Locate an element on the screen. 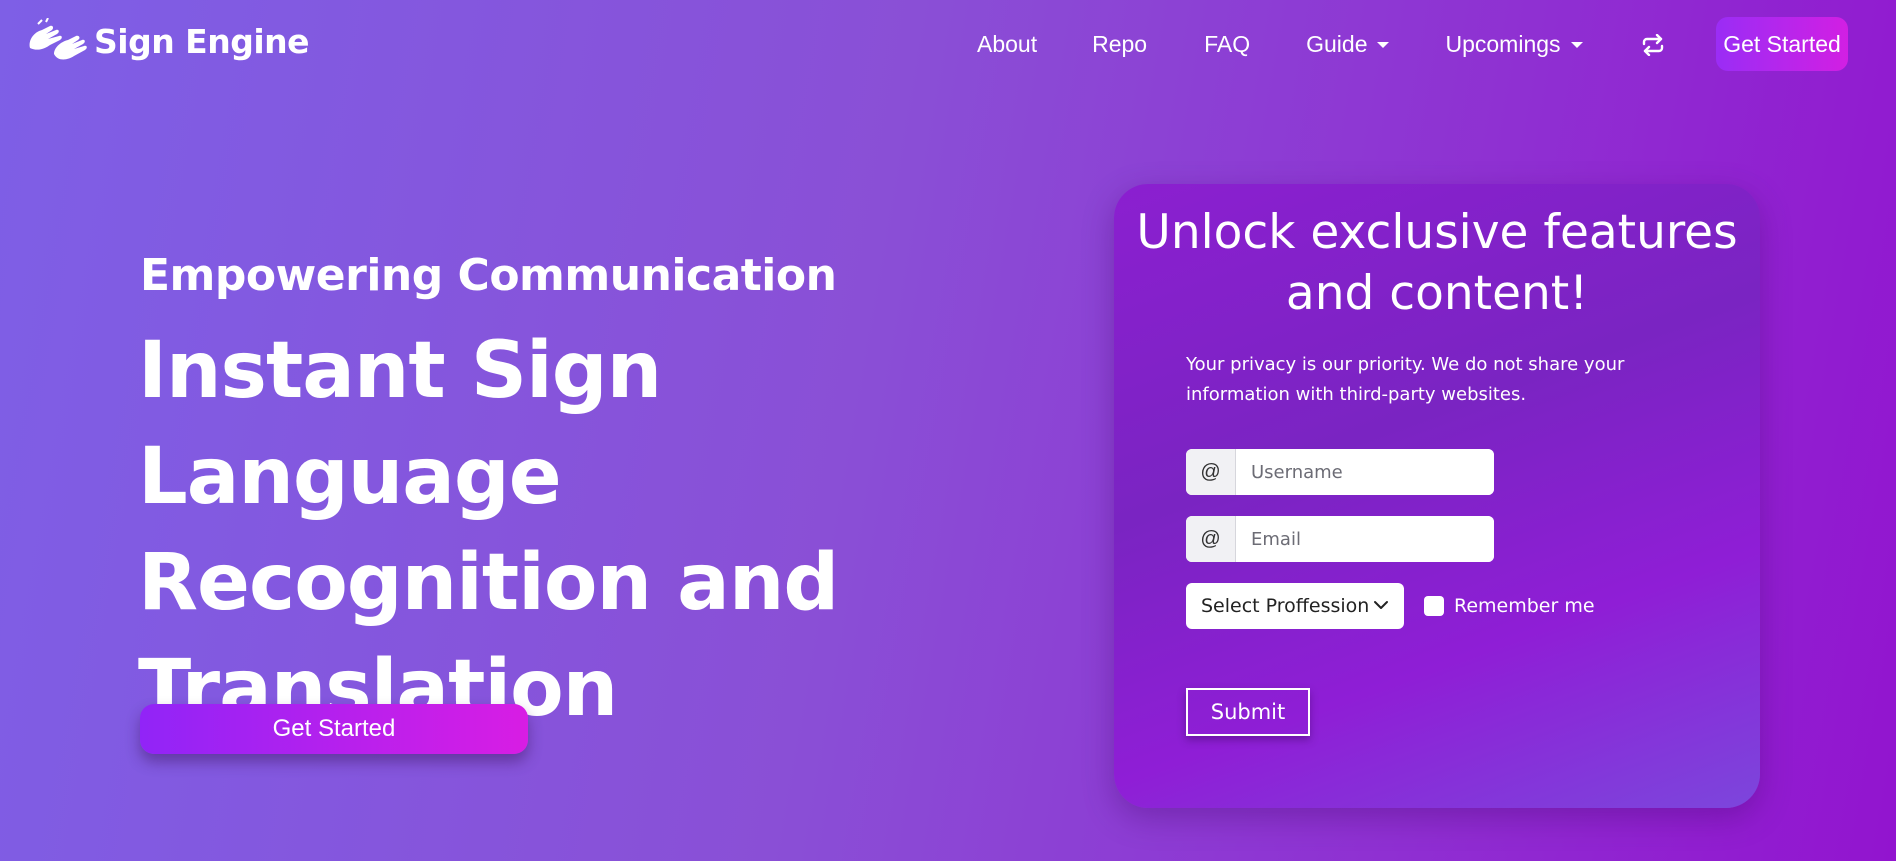 The image size is (1896, 861). email-input-group: @ is located at coordinates (1340, 539).